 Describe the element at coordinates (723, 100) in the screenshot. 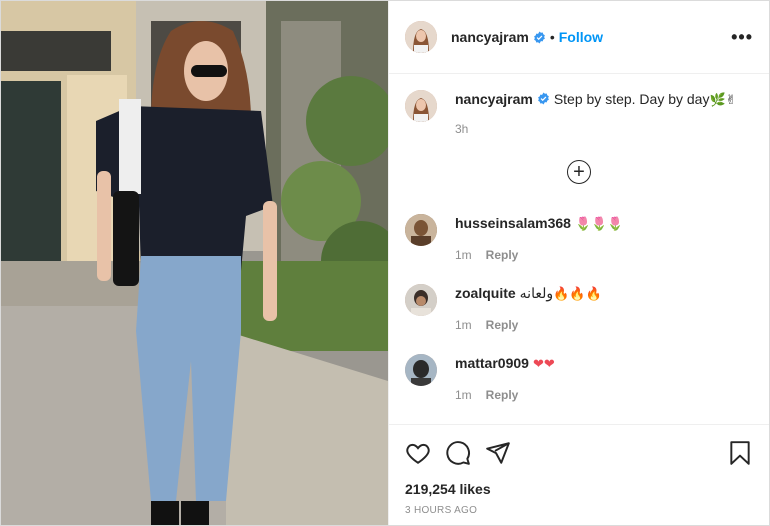

I see `caption-emoji: 🌿✌` at that location.